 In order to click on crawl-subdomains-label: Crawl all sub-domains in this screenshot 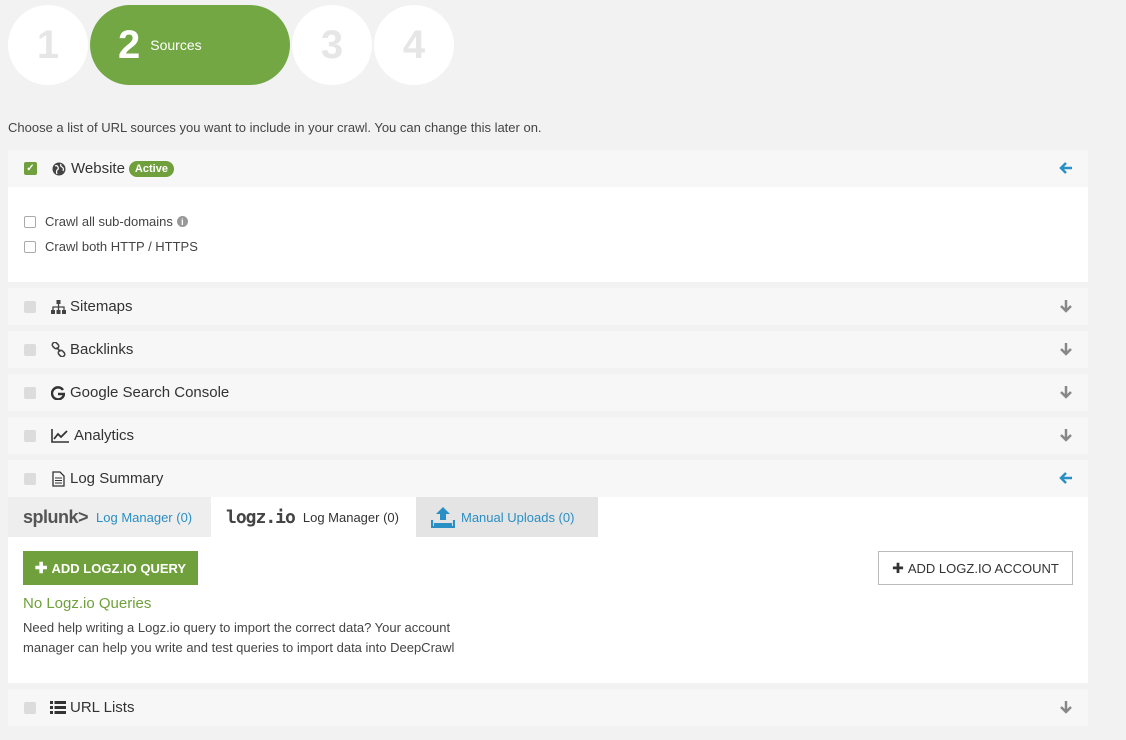, I will do `click(109, 221)`.